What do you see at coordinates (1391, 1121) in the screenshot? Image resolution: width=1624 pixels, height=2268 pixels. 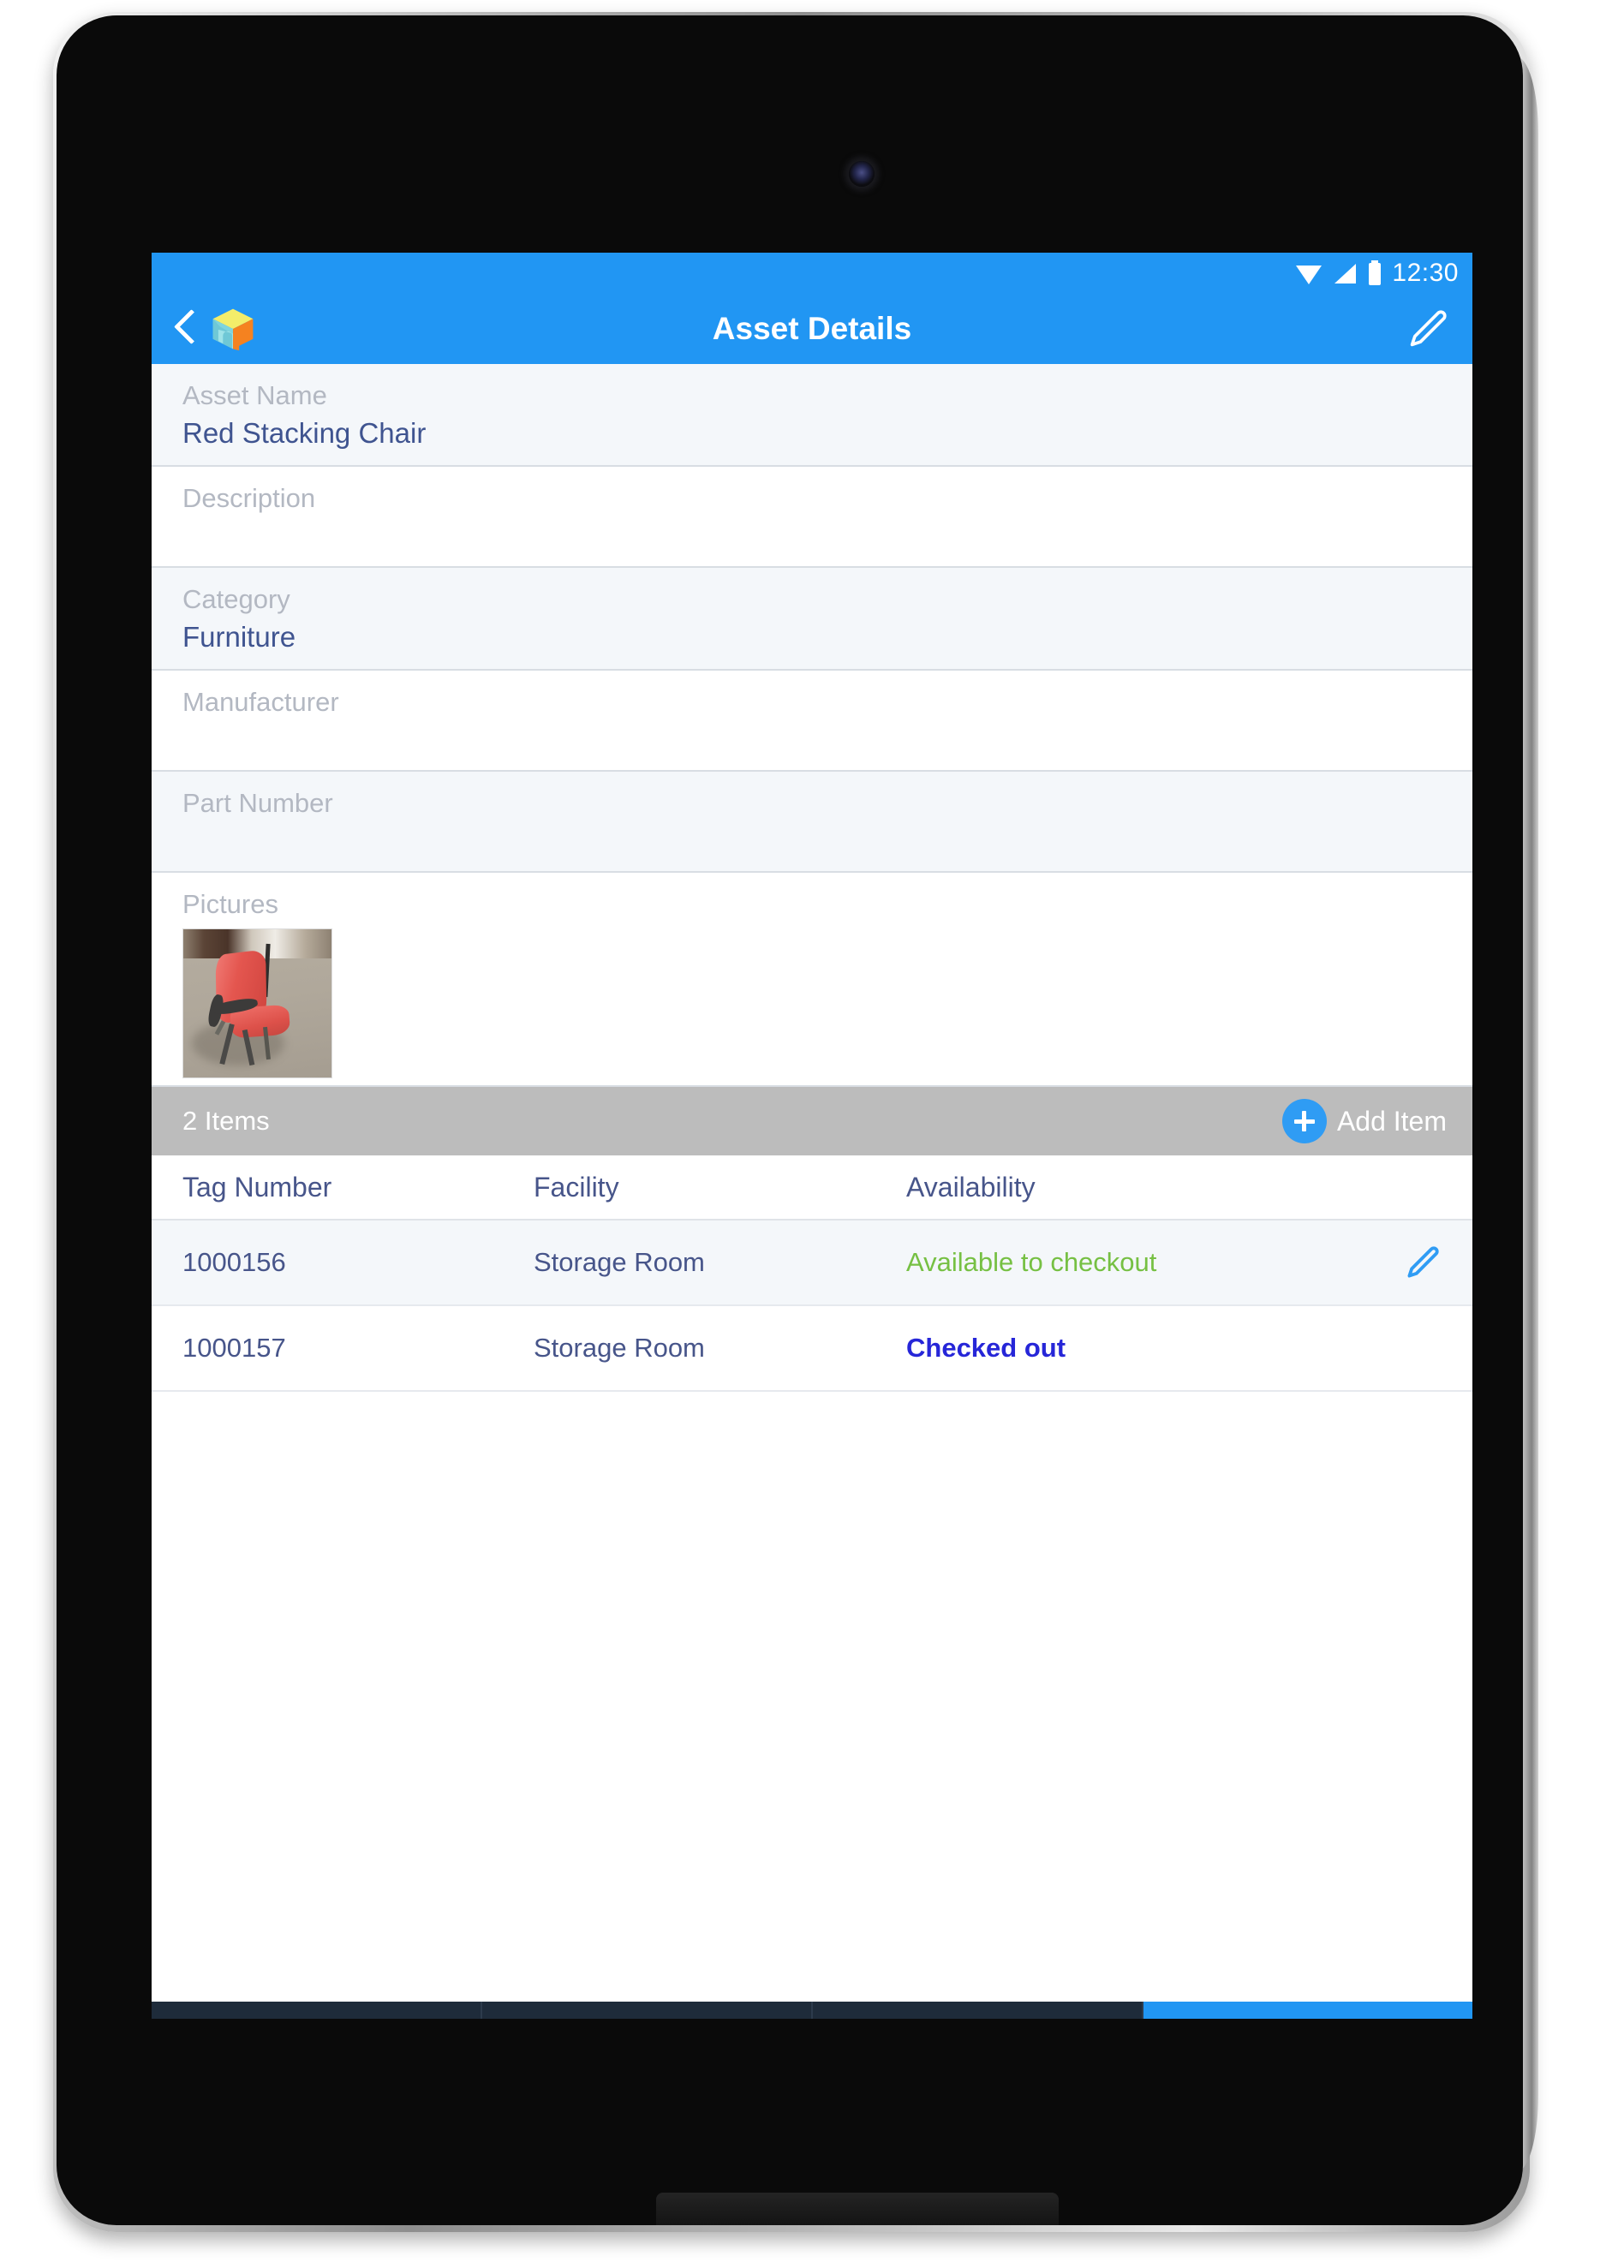 I see `add-item-label: Add Item` at bounding box center [1391, 1121].